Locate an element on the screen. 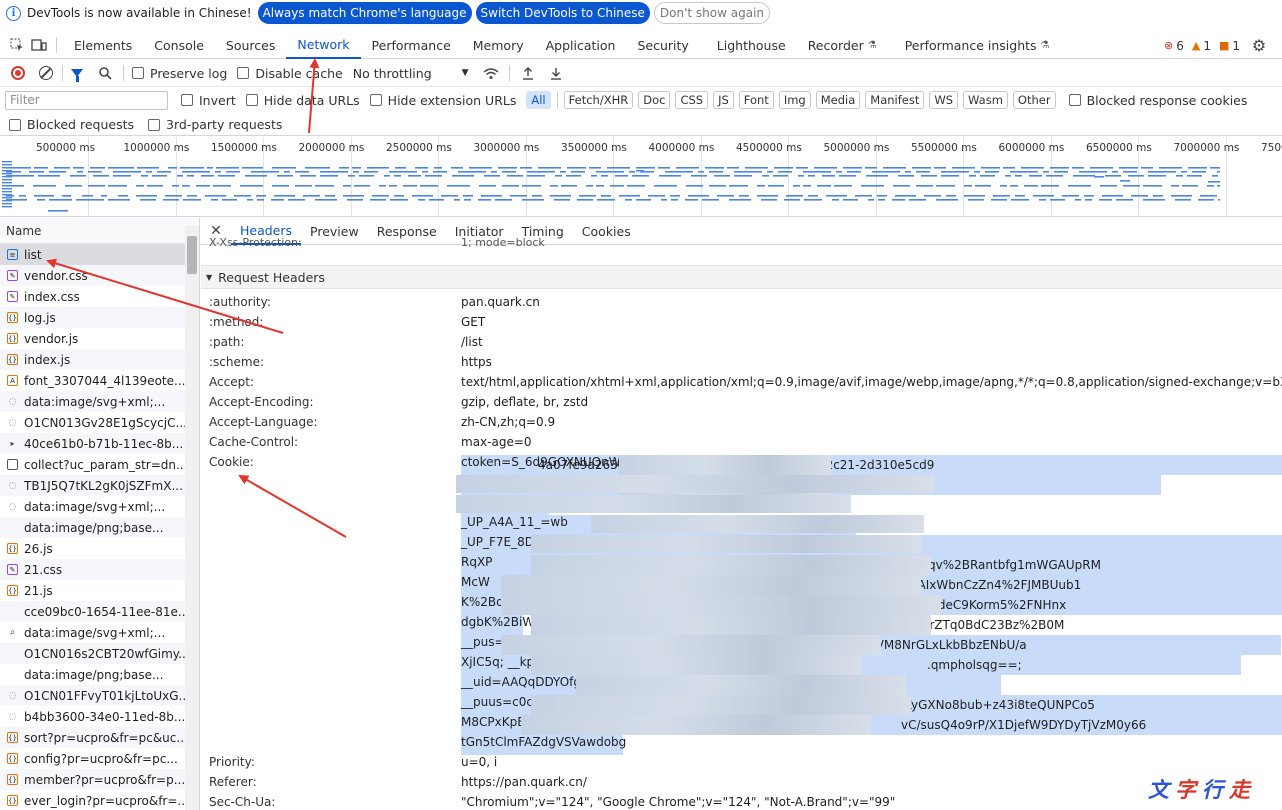 The height and width of the screenshot is (810, 1282). header-value: max-age=0 is located at coordinates (496, 442).